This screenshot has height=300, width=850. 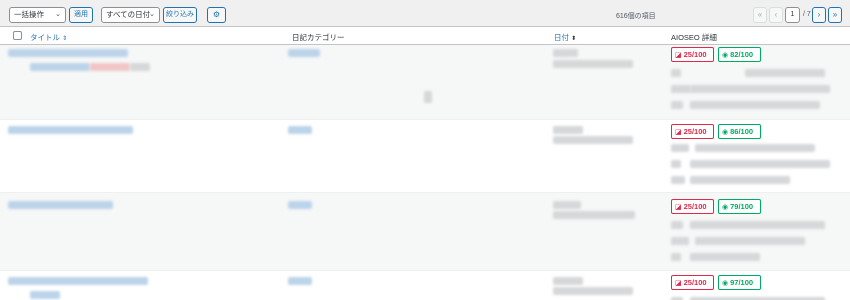 I want to click on total-pages: / 7, so click(x=807, y=14).